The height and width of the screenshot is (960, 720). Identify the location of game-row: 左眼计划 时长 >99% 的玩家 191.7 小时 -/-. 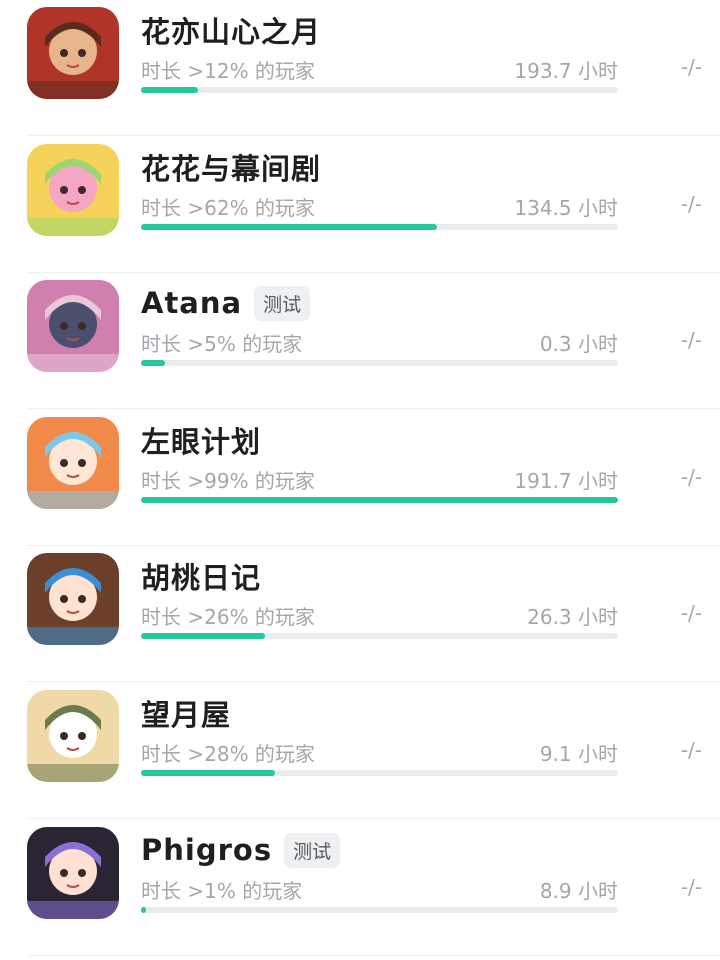
(360, 478).